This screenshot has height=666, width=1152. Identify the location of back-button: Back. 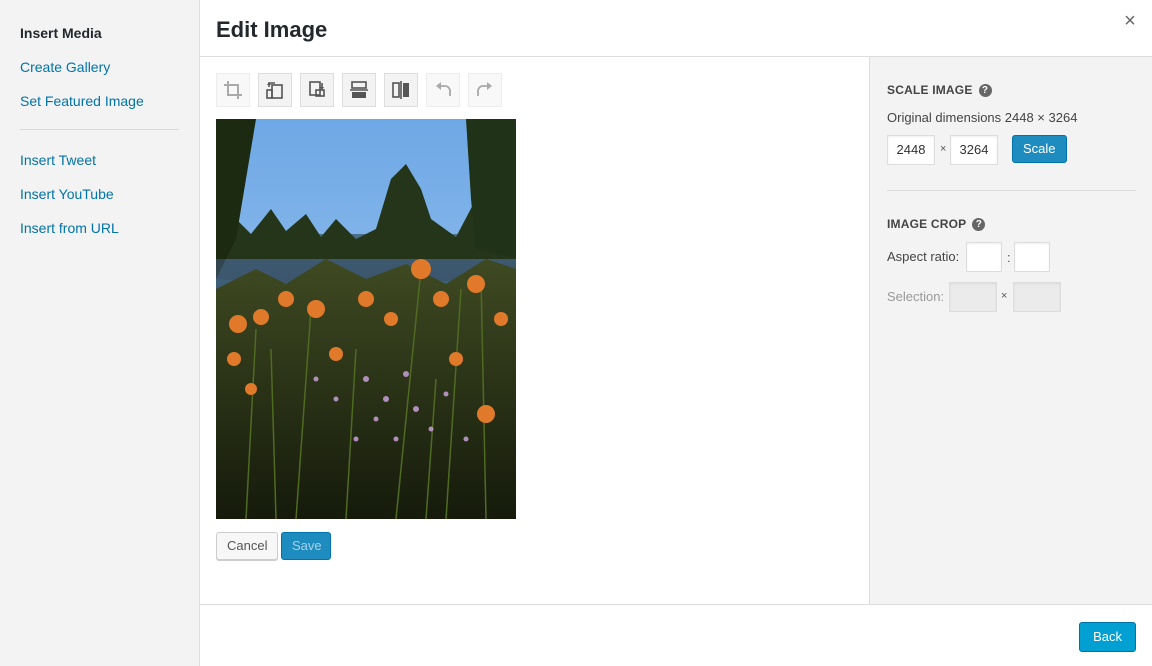
(1107, 637).